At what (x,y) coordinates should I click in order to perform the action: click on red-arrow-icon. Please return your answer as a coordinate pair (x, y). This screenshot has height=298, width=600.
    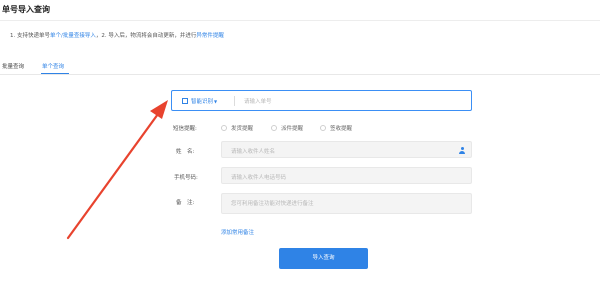
    Looking at the image, I should click on (117, 170).